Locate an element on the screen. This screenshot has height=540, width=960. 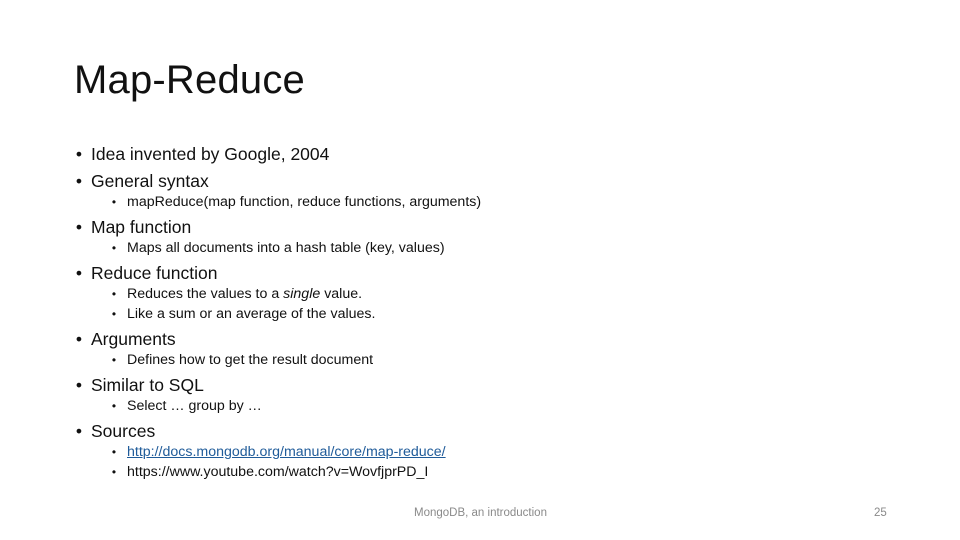
slide-title: Map-Reduce is located at coordinates (190, 80).